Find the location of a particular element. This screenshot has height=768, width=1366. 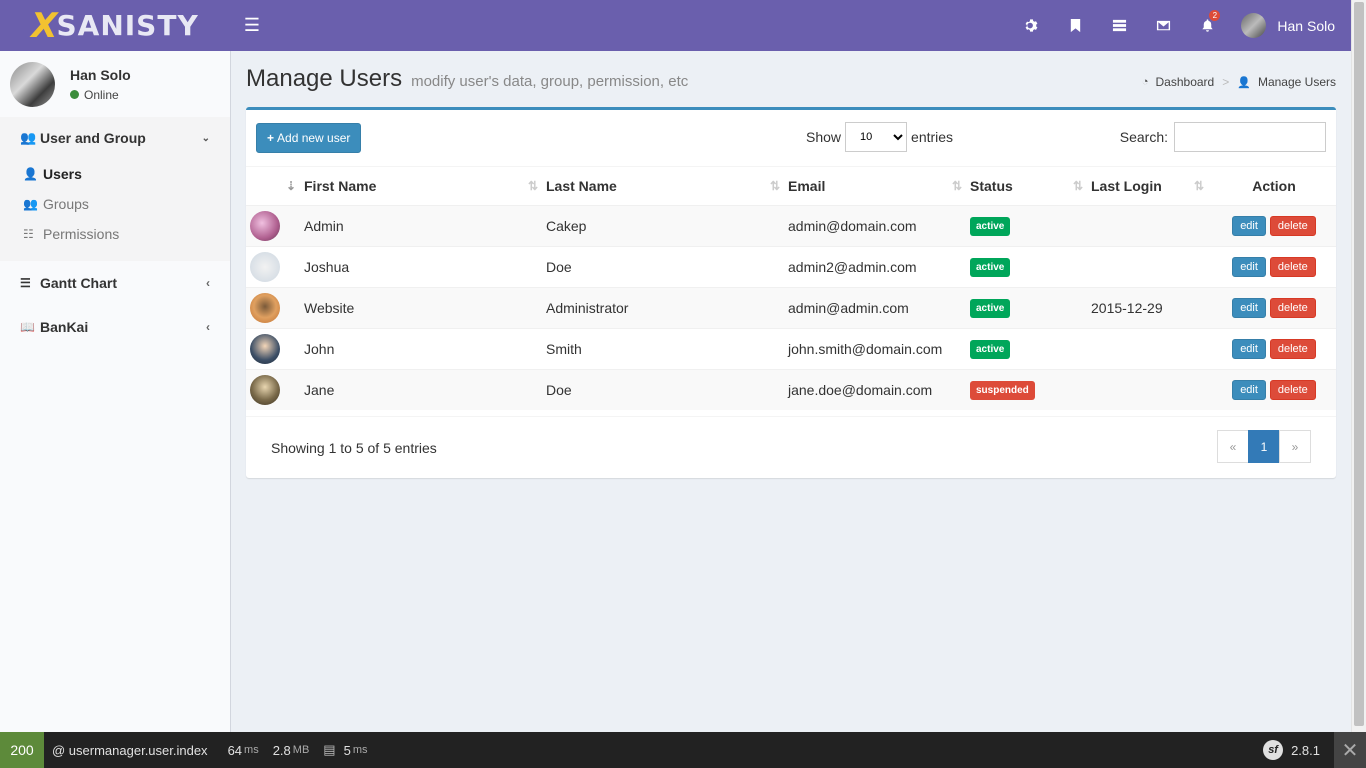

col-last-name: Last Name ⇅ is located at coordinates (667, 186).